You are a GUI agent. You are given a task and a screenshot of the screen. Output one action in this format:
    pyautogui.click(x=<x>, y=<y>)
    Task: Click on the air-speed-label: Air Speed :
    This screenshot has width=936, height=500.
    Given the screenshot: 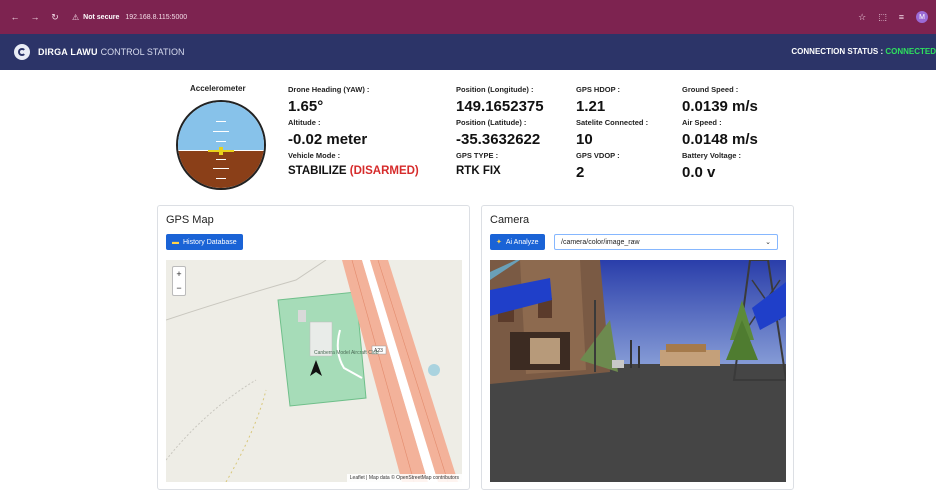 What is the action you would take?
    pyautogui.click(x=702, y=122)
    